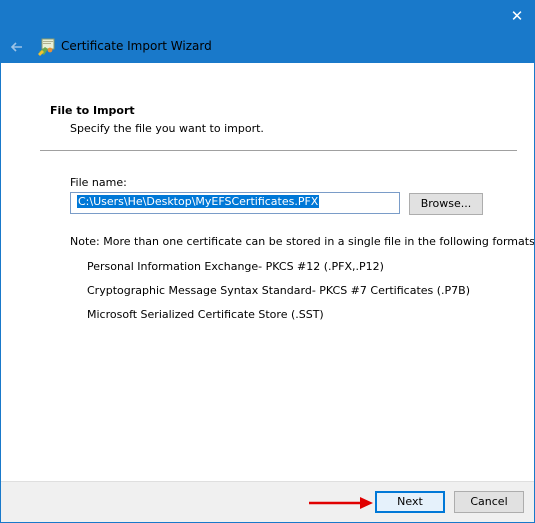 The image size is (535, 523). What do you see at coordinates (410, 502) in the screenshot?
I see `next-button: Next` at bounding box center [410, 502].